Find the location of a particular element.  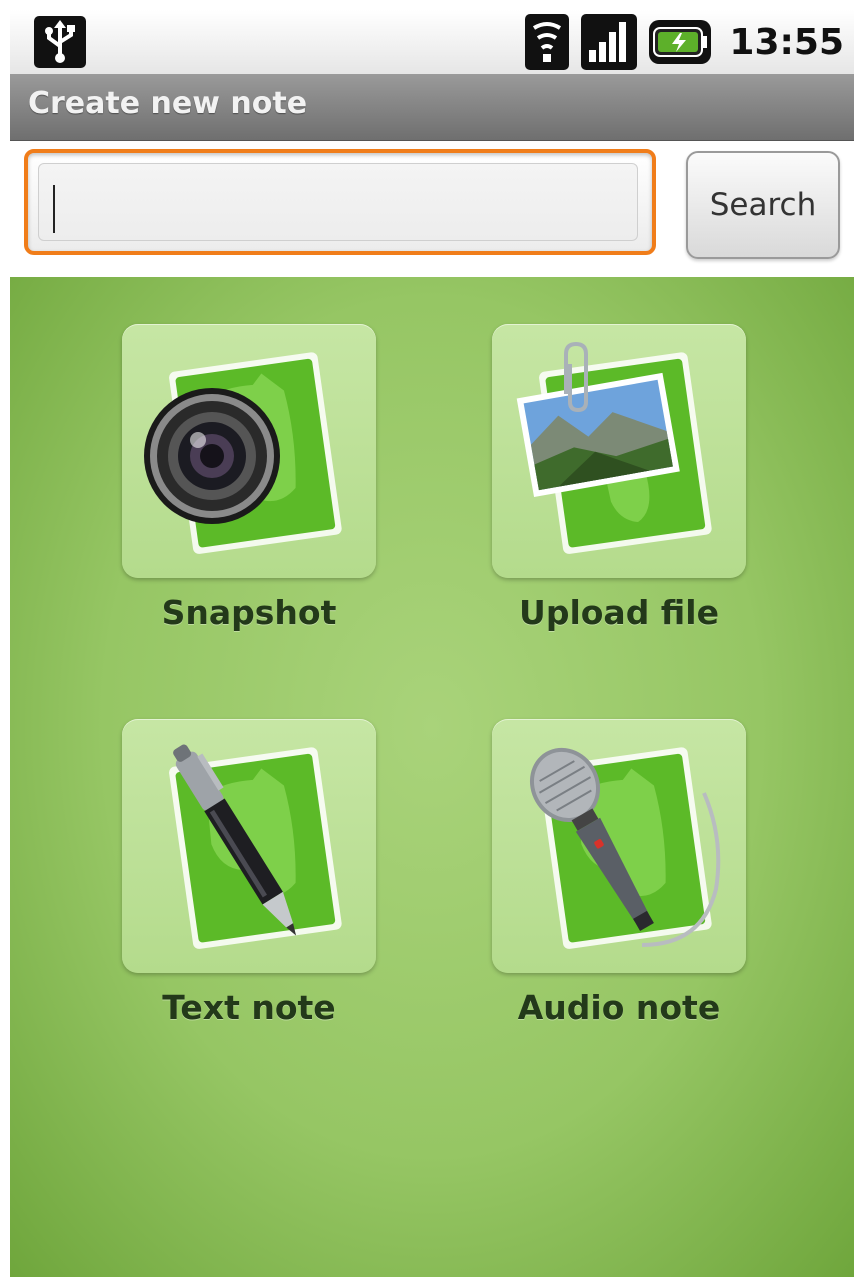

search-row: Search is located at coordinates (432, 209).